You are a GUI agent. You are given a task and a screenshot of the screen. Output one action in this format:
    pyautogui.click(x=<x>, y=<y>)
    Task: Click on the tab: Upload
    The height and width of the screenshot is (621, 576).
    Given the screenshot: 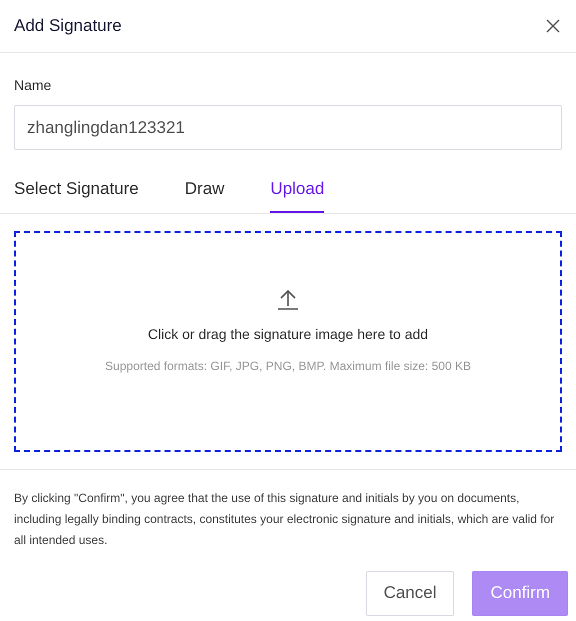 What is the action you would take?
    pyautogui.click(x=297, y=194)
    